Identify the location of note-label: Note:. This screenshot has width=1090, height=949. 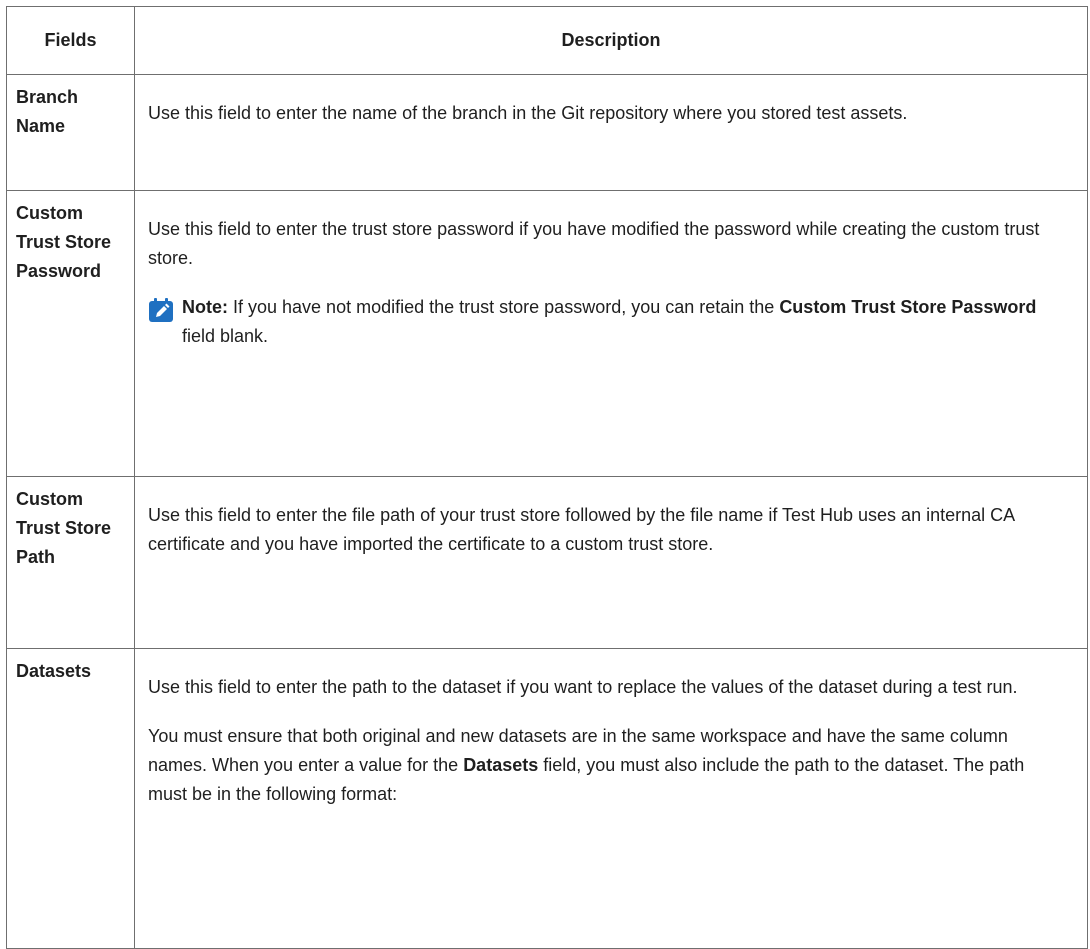
(205, 307).